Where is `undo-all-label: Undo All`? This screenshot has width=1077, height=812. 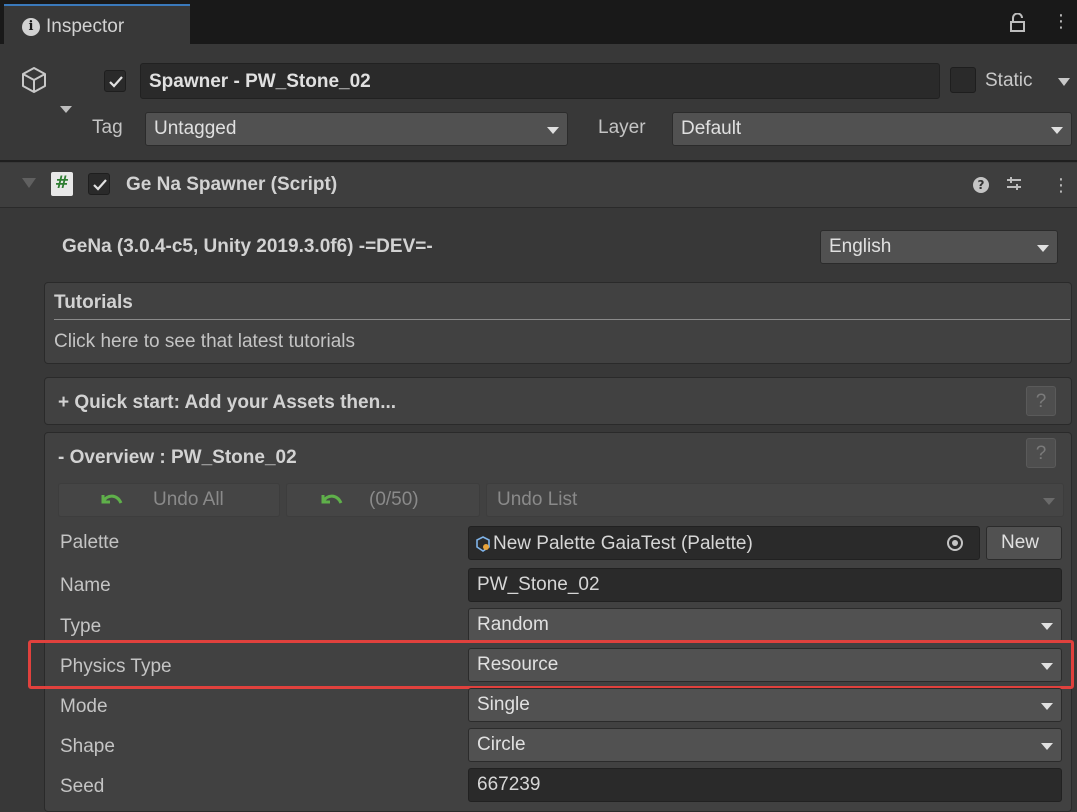
undo-all-label: Undo All is located at coordinates (188, 499).